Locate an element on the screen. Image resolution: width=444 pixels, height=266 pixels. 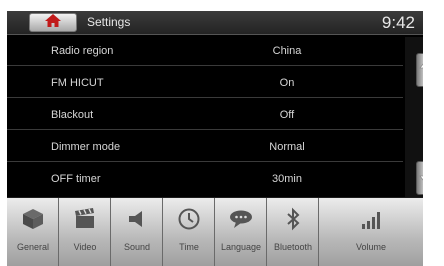
scroll-down-button is located at coordinates (419, 178).